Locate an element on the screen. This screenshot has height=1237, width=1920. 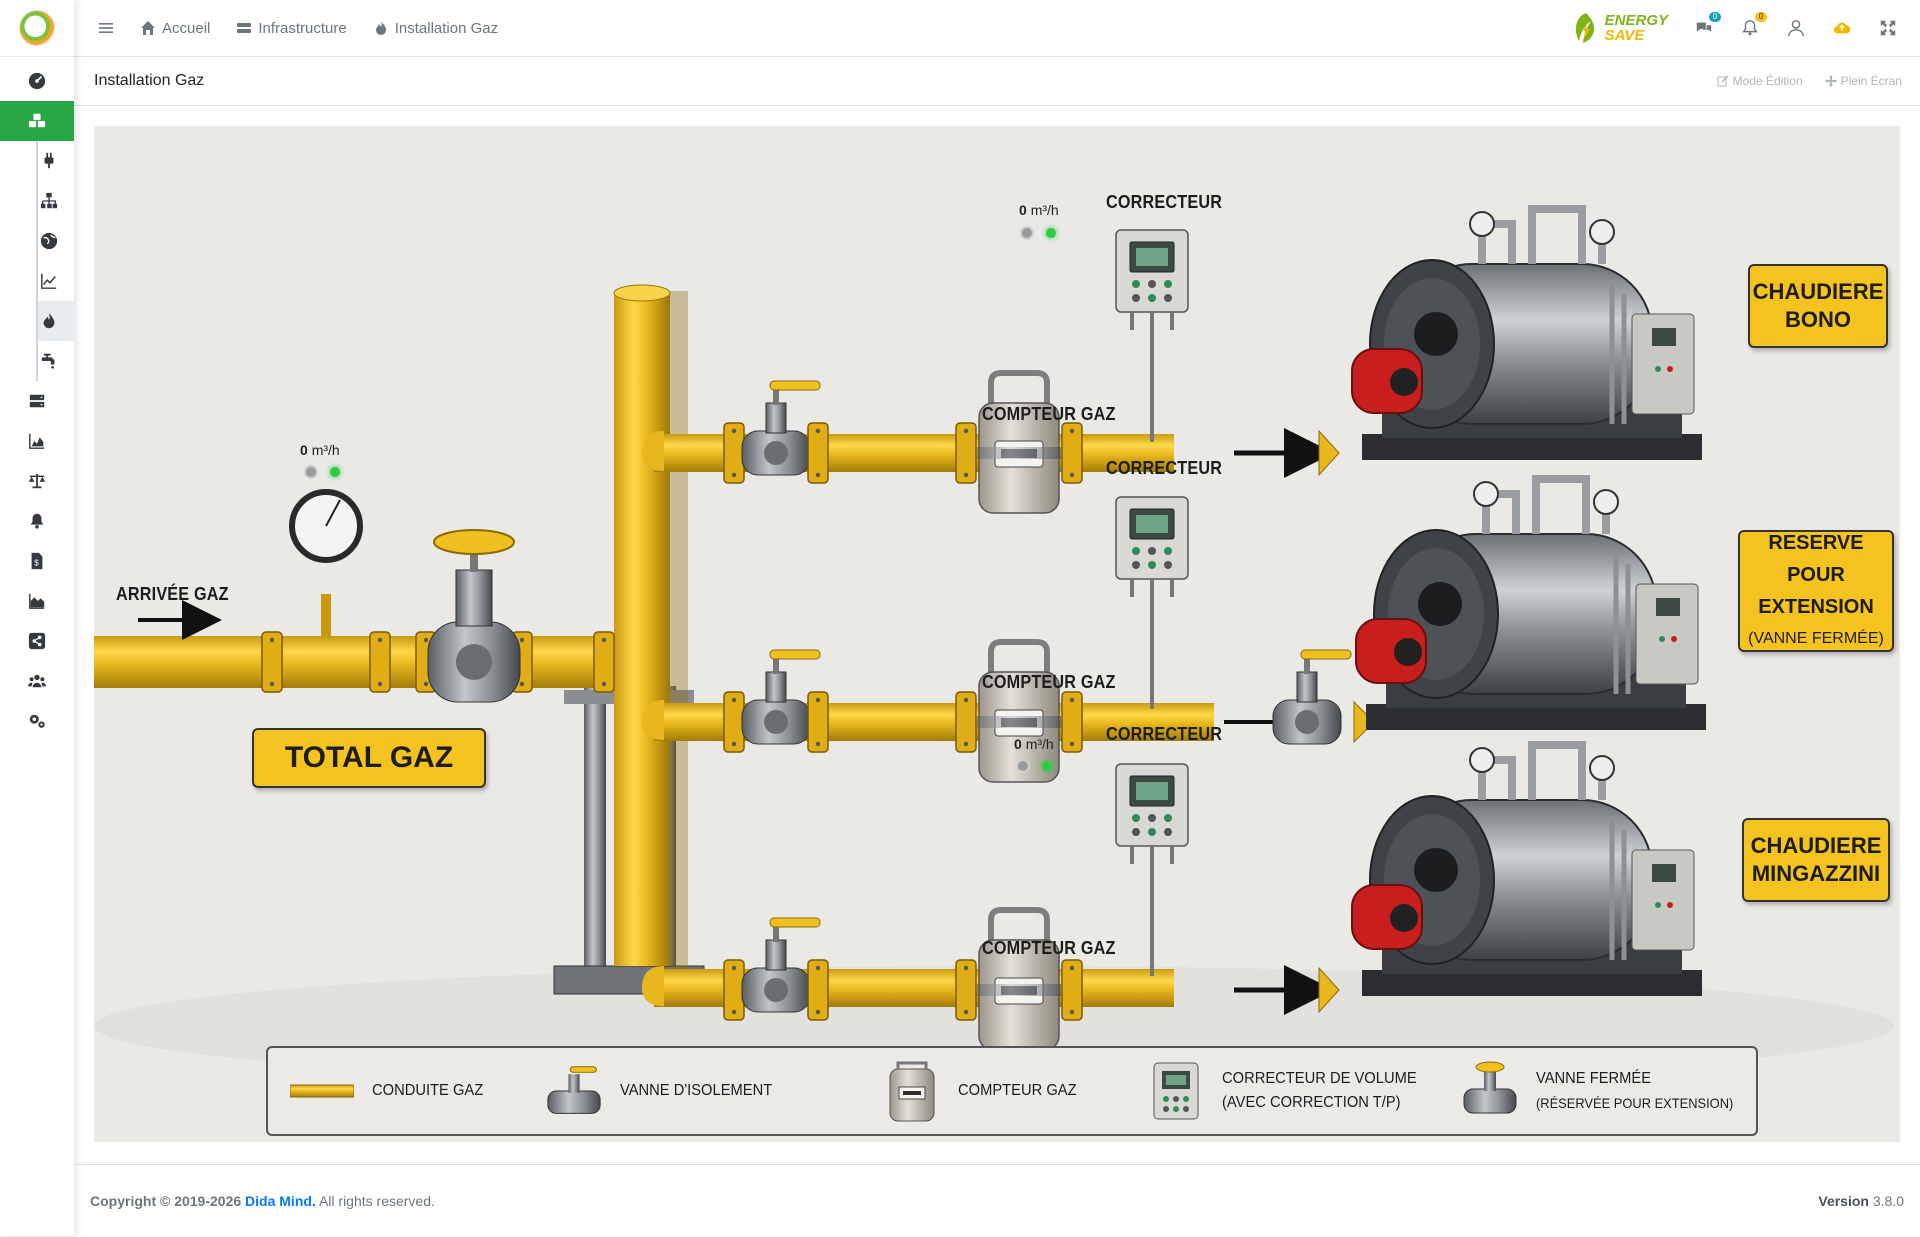
corrector-label-2: CORRECTEUR is located at coordinates (1164, 468).